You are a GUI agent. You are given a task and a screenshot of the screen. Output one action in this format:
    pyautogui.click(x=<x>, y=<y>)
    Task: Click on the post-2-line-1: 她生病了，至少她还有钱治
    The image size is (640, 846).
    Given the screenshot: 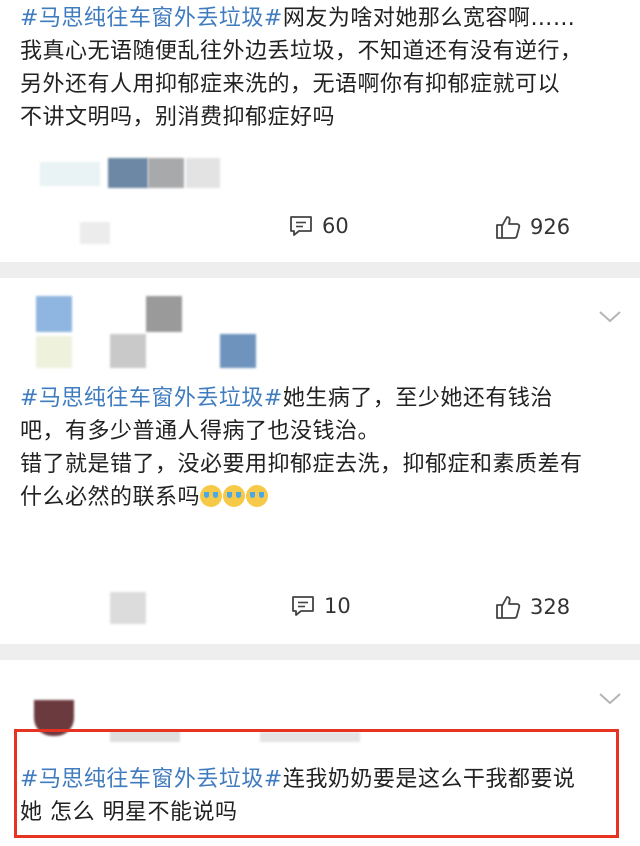 What is the action you would take?
    pyautogui.click(x=417, y=398)
    